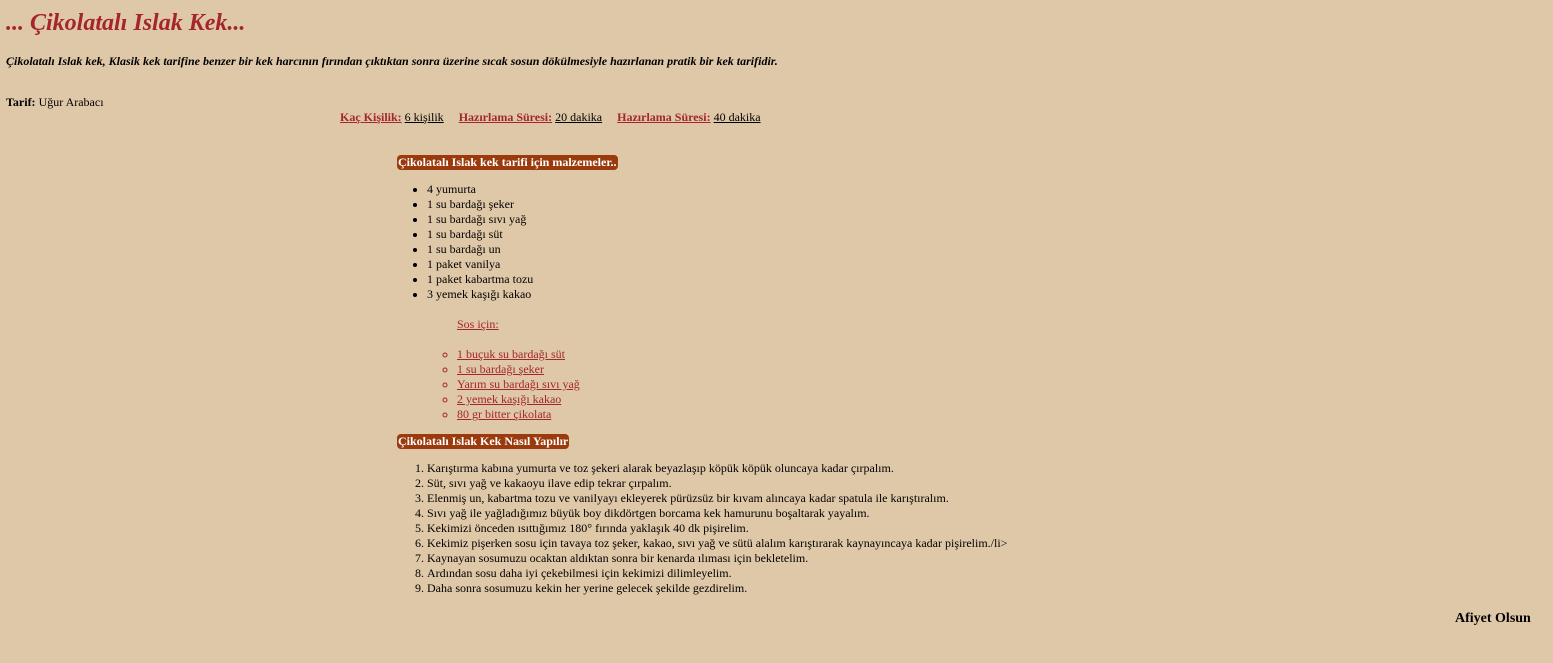 This screenshot has width=1553, height=663. I want to click on sauce-item-link: Yarım su bardağı sıvı yağ, so click(518, 384).